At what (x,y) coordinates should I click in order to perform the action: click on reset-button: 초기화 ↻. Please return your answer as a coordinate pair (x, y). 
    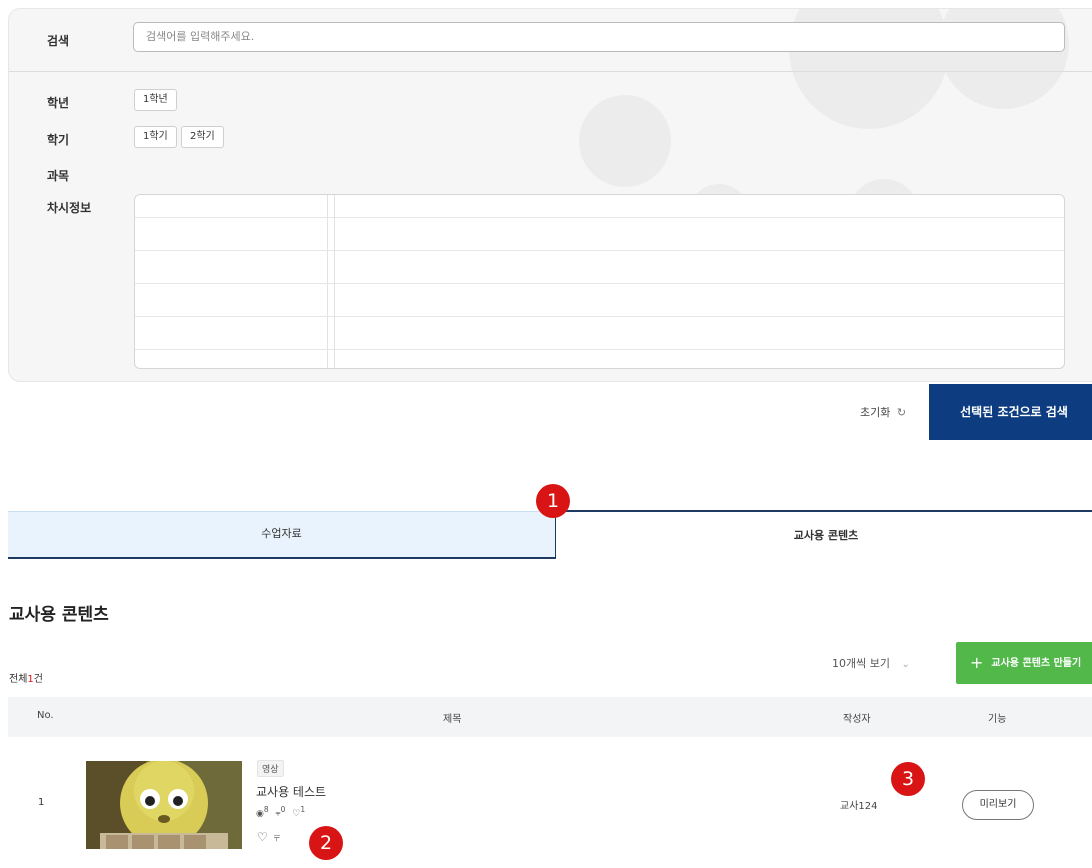
    Looking at the image, I should click on (883, 412).